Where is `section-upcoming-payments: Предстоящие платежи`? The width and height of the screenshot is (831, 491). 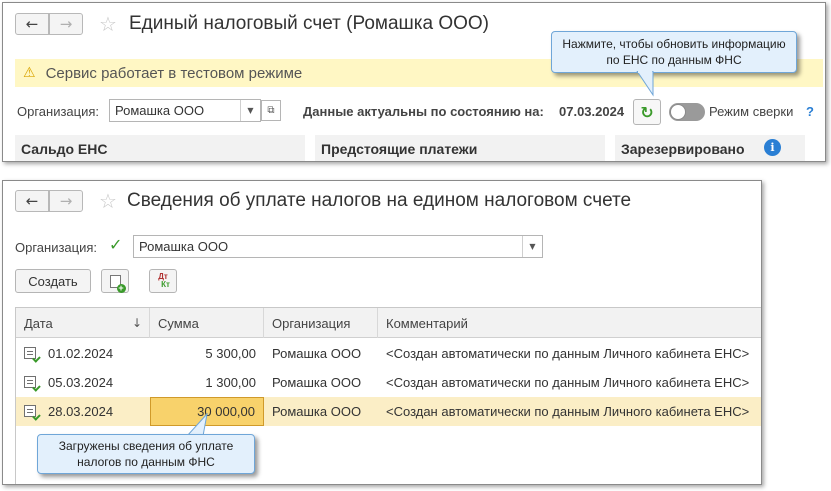 section-upcoming-payments: Предстоящие платежи is located at coordinates (460, 148).